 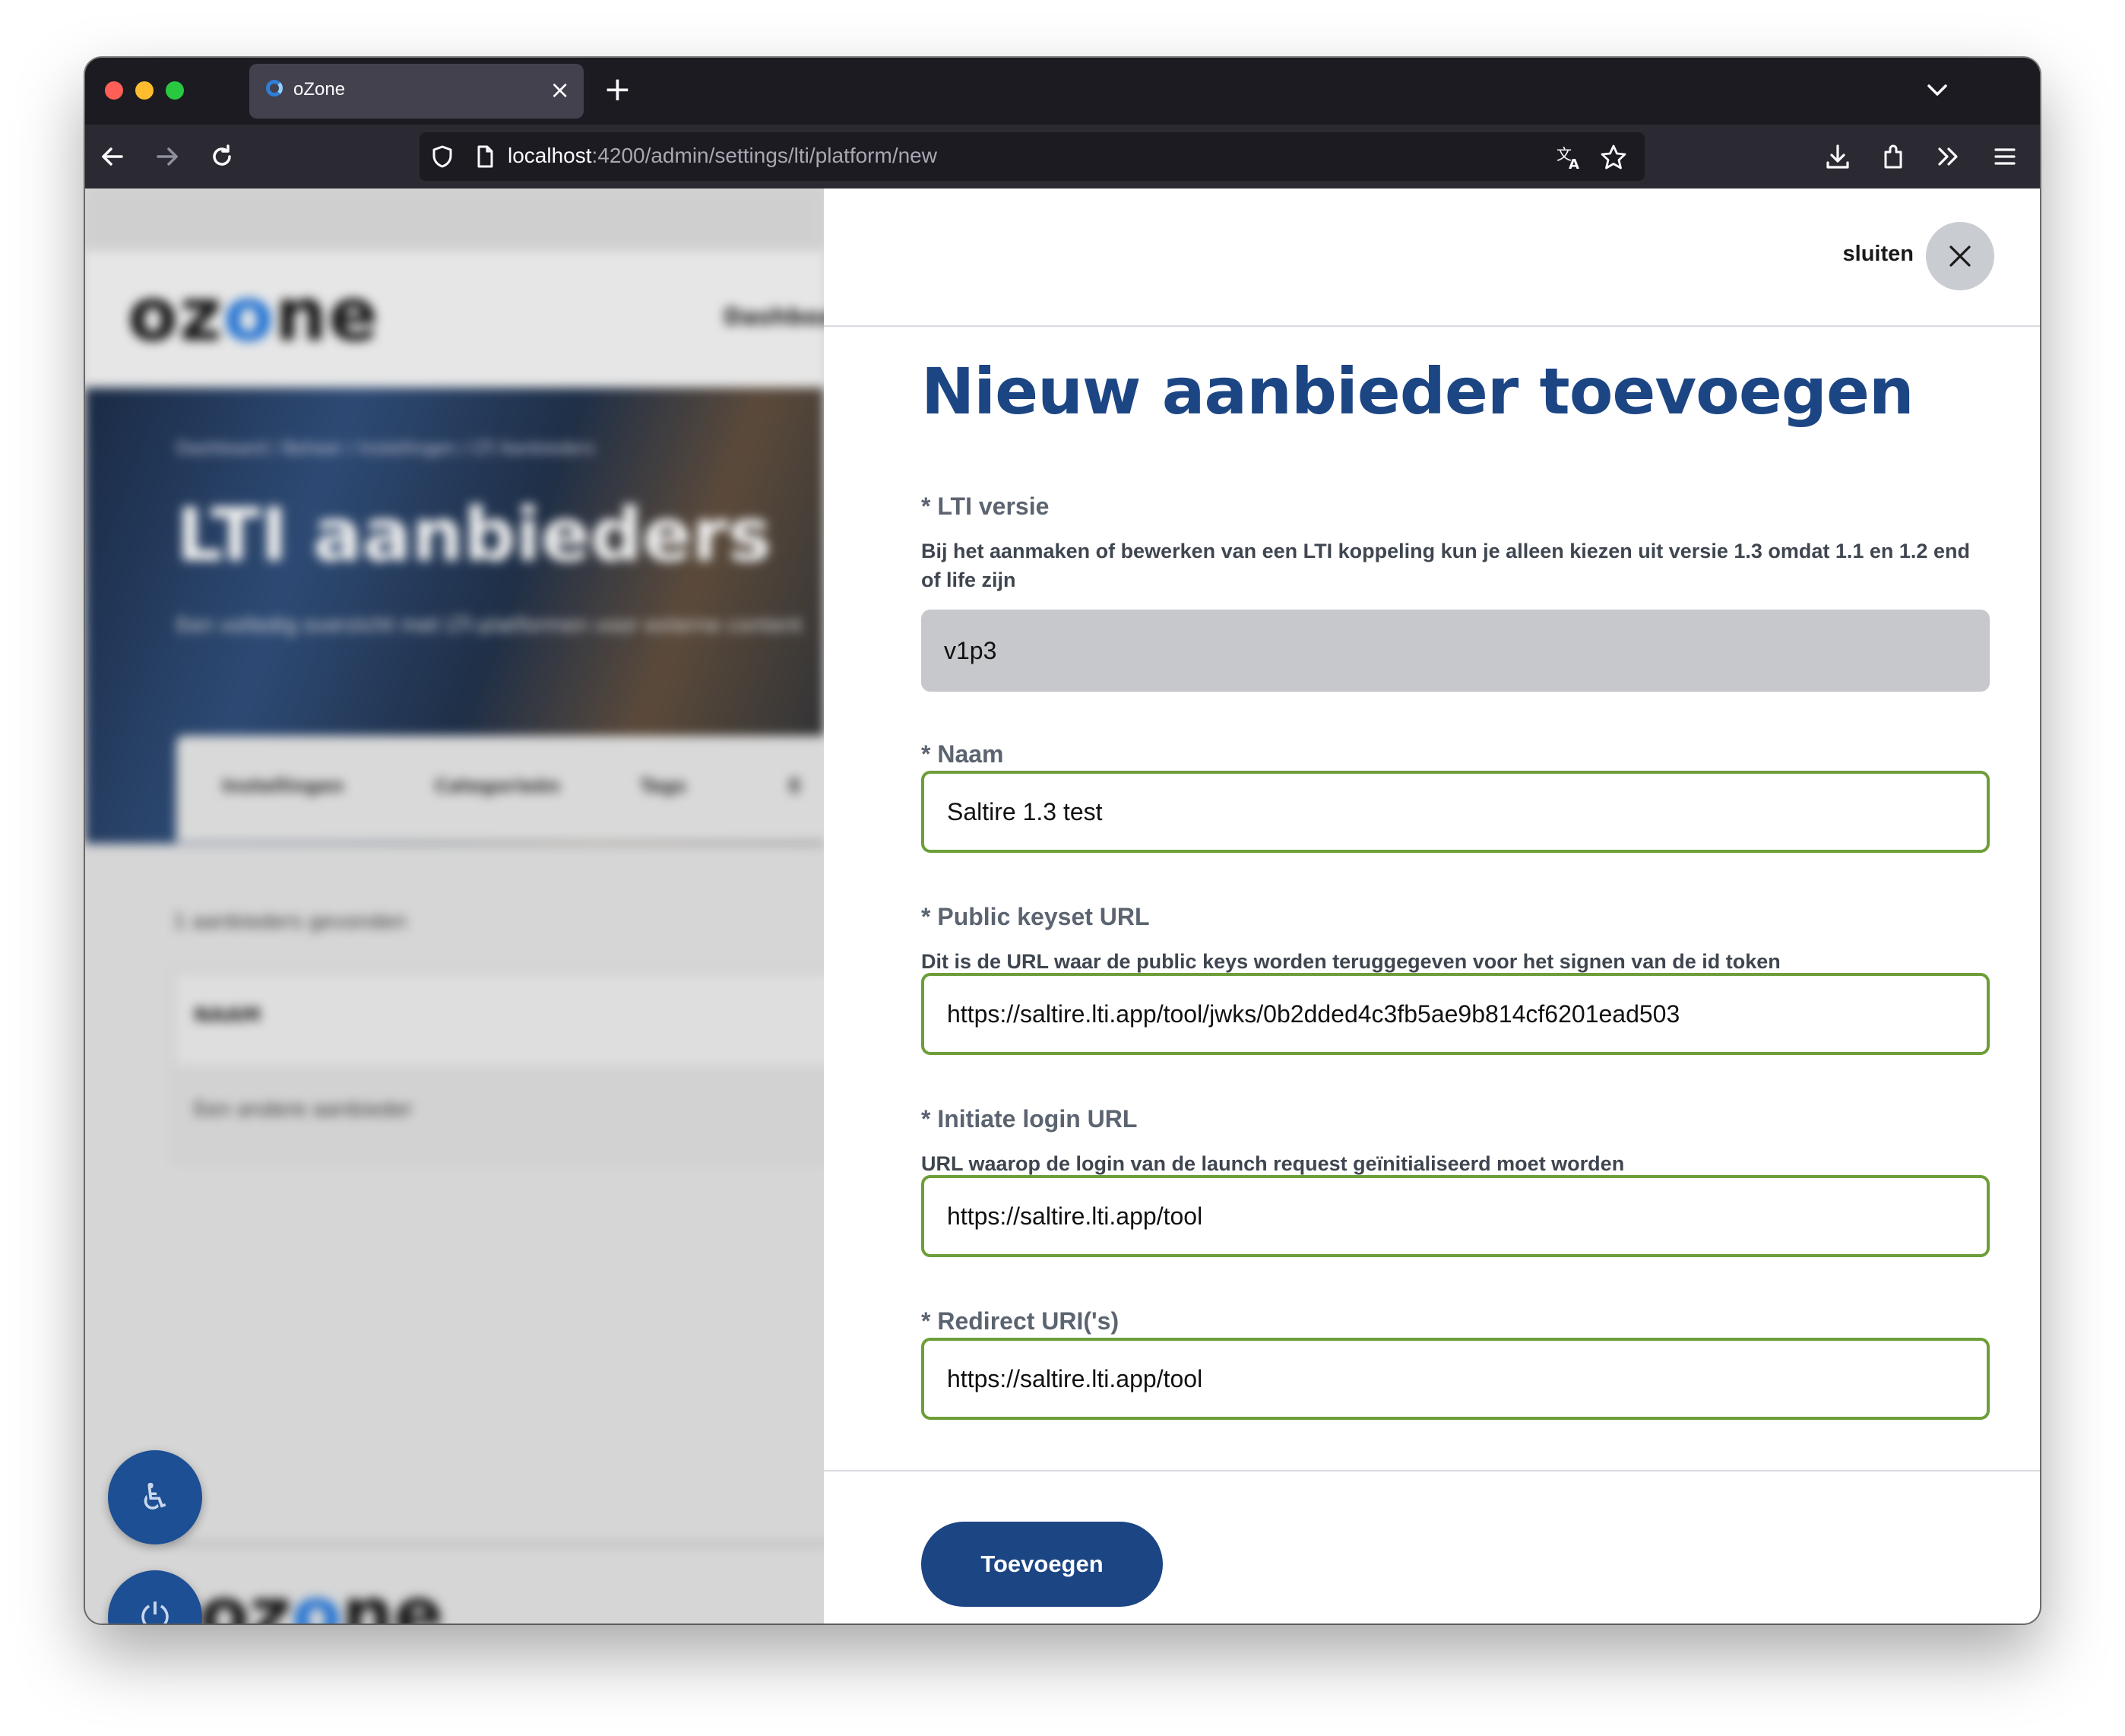 I want to click on overflow-chevrons-icon, so click(x=1949, y=156).